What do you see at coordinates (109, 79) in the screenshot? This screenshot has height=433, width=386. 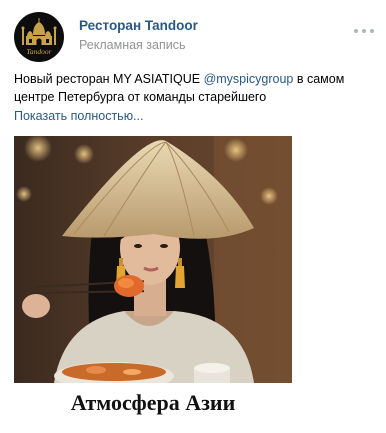 I see `post-text-part: Новый ресторан MY ASIATIQUE` at bounding box center [109, 79].